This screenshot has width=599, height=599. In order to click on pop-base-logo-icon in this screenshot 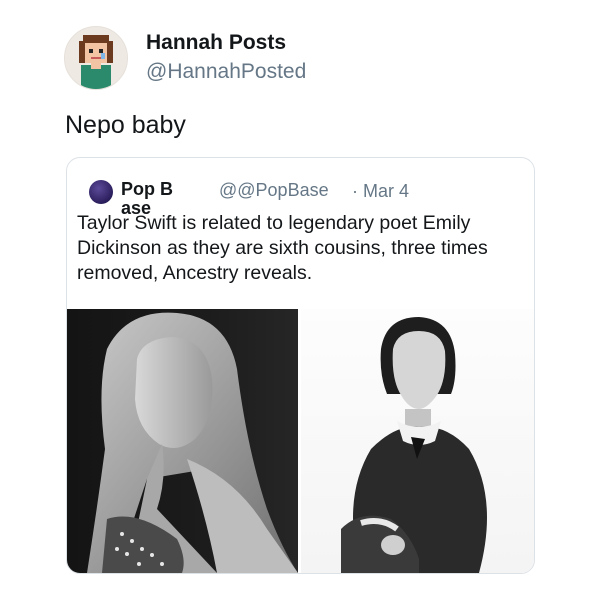, I will do `click(101, 192)`.